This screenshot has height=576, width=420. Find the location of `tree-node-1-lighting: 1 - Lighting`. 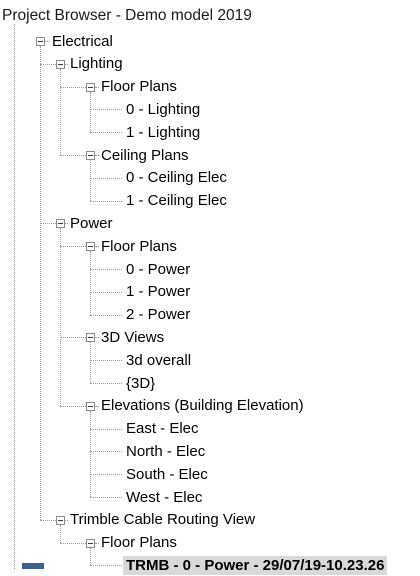

tree-node-1-lighting: 1 - Lighting is located at coordinates (163, 132).